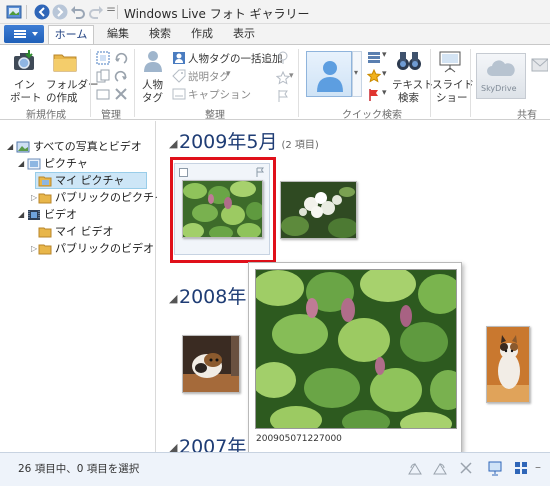 The width and height of the screenshot is (550, 486). I want to click on copy-icon, so click(103, 76).